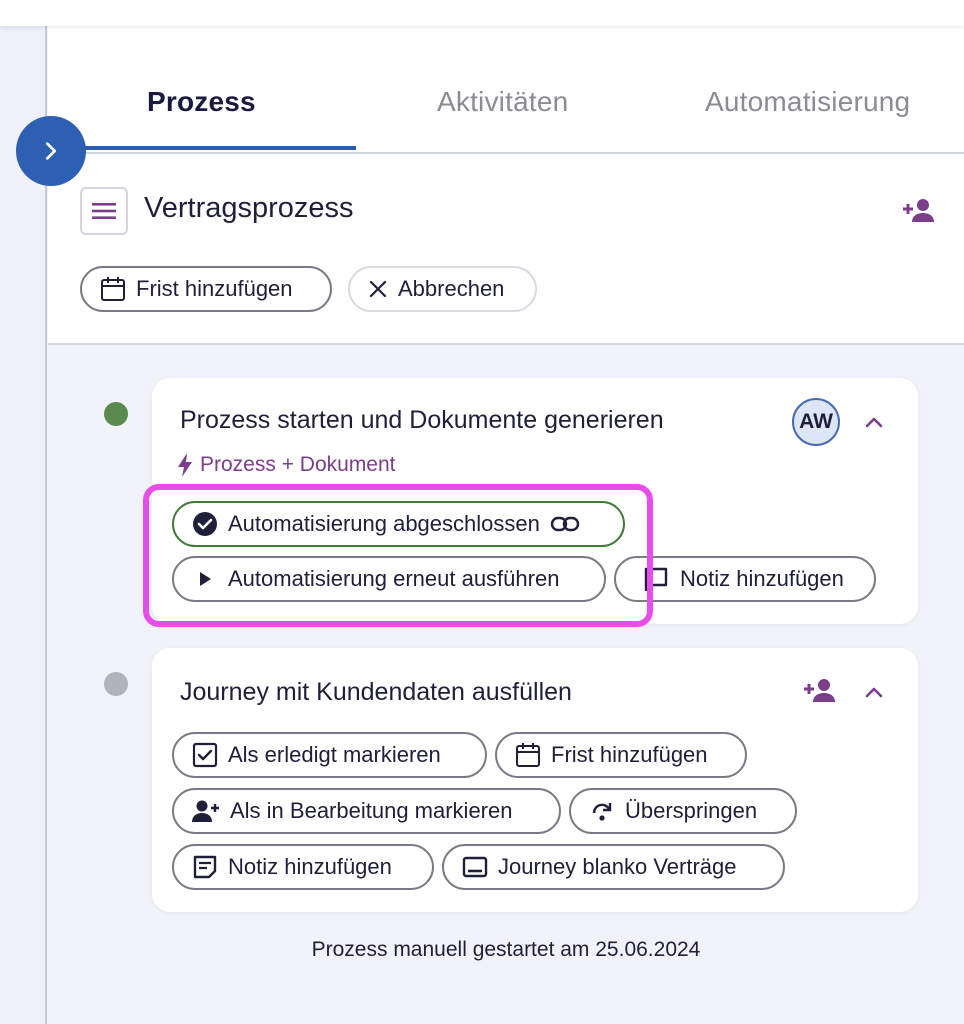 The image size is (964, 1024). I want to click on journey-button: Journey blanko Verträge, so click(613, 867).